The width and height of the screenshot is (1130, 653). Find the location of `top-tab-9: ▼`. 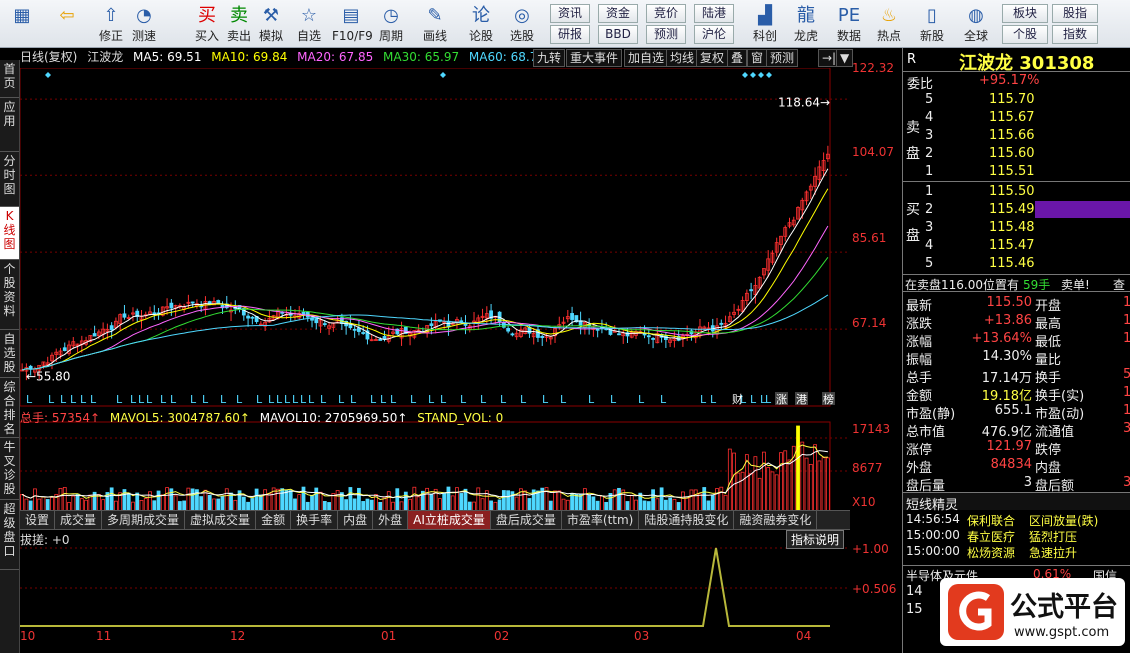

top-tab-9: ▼ is located at coordinates (845, 58).